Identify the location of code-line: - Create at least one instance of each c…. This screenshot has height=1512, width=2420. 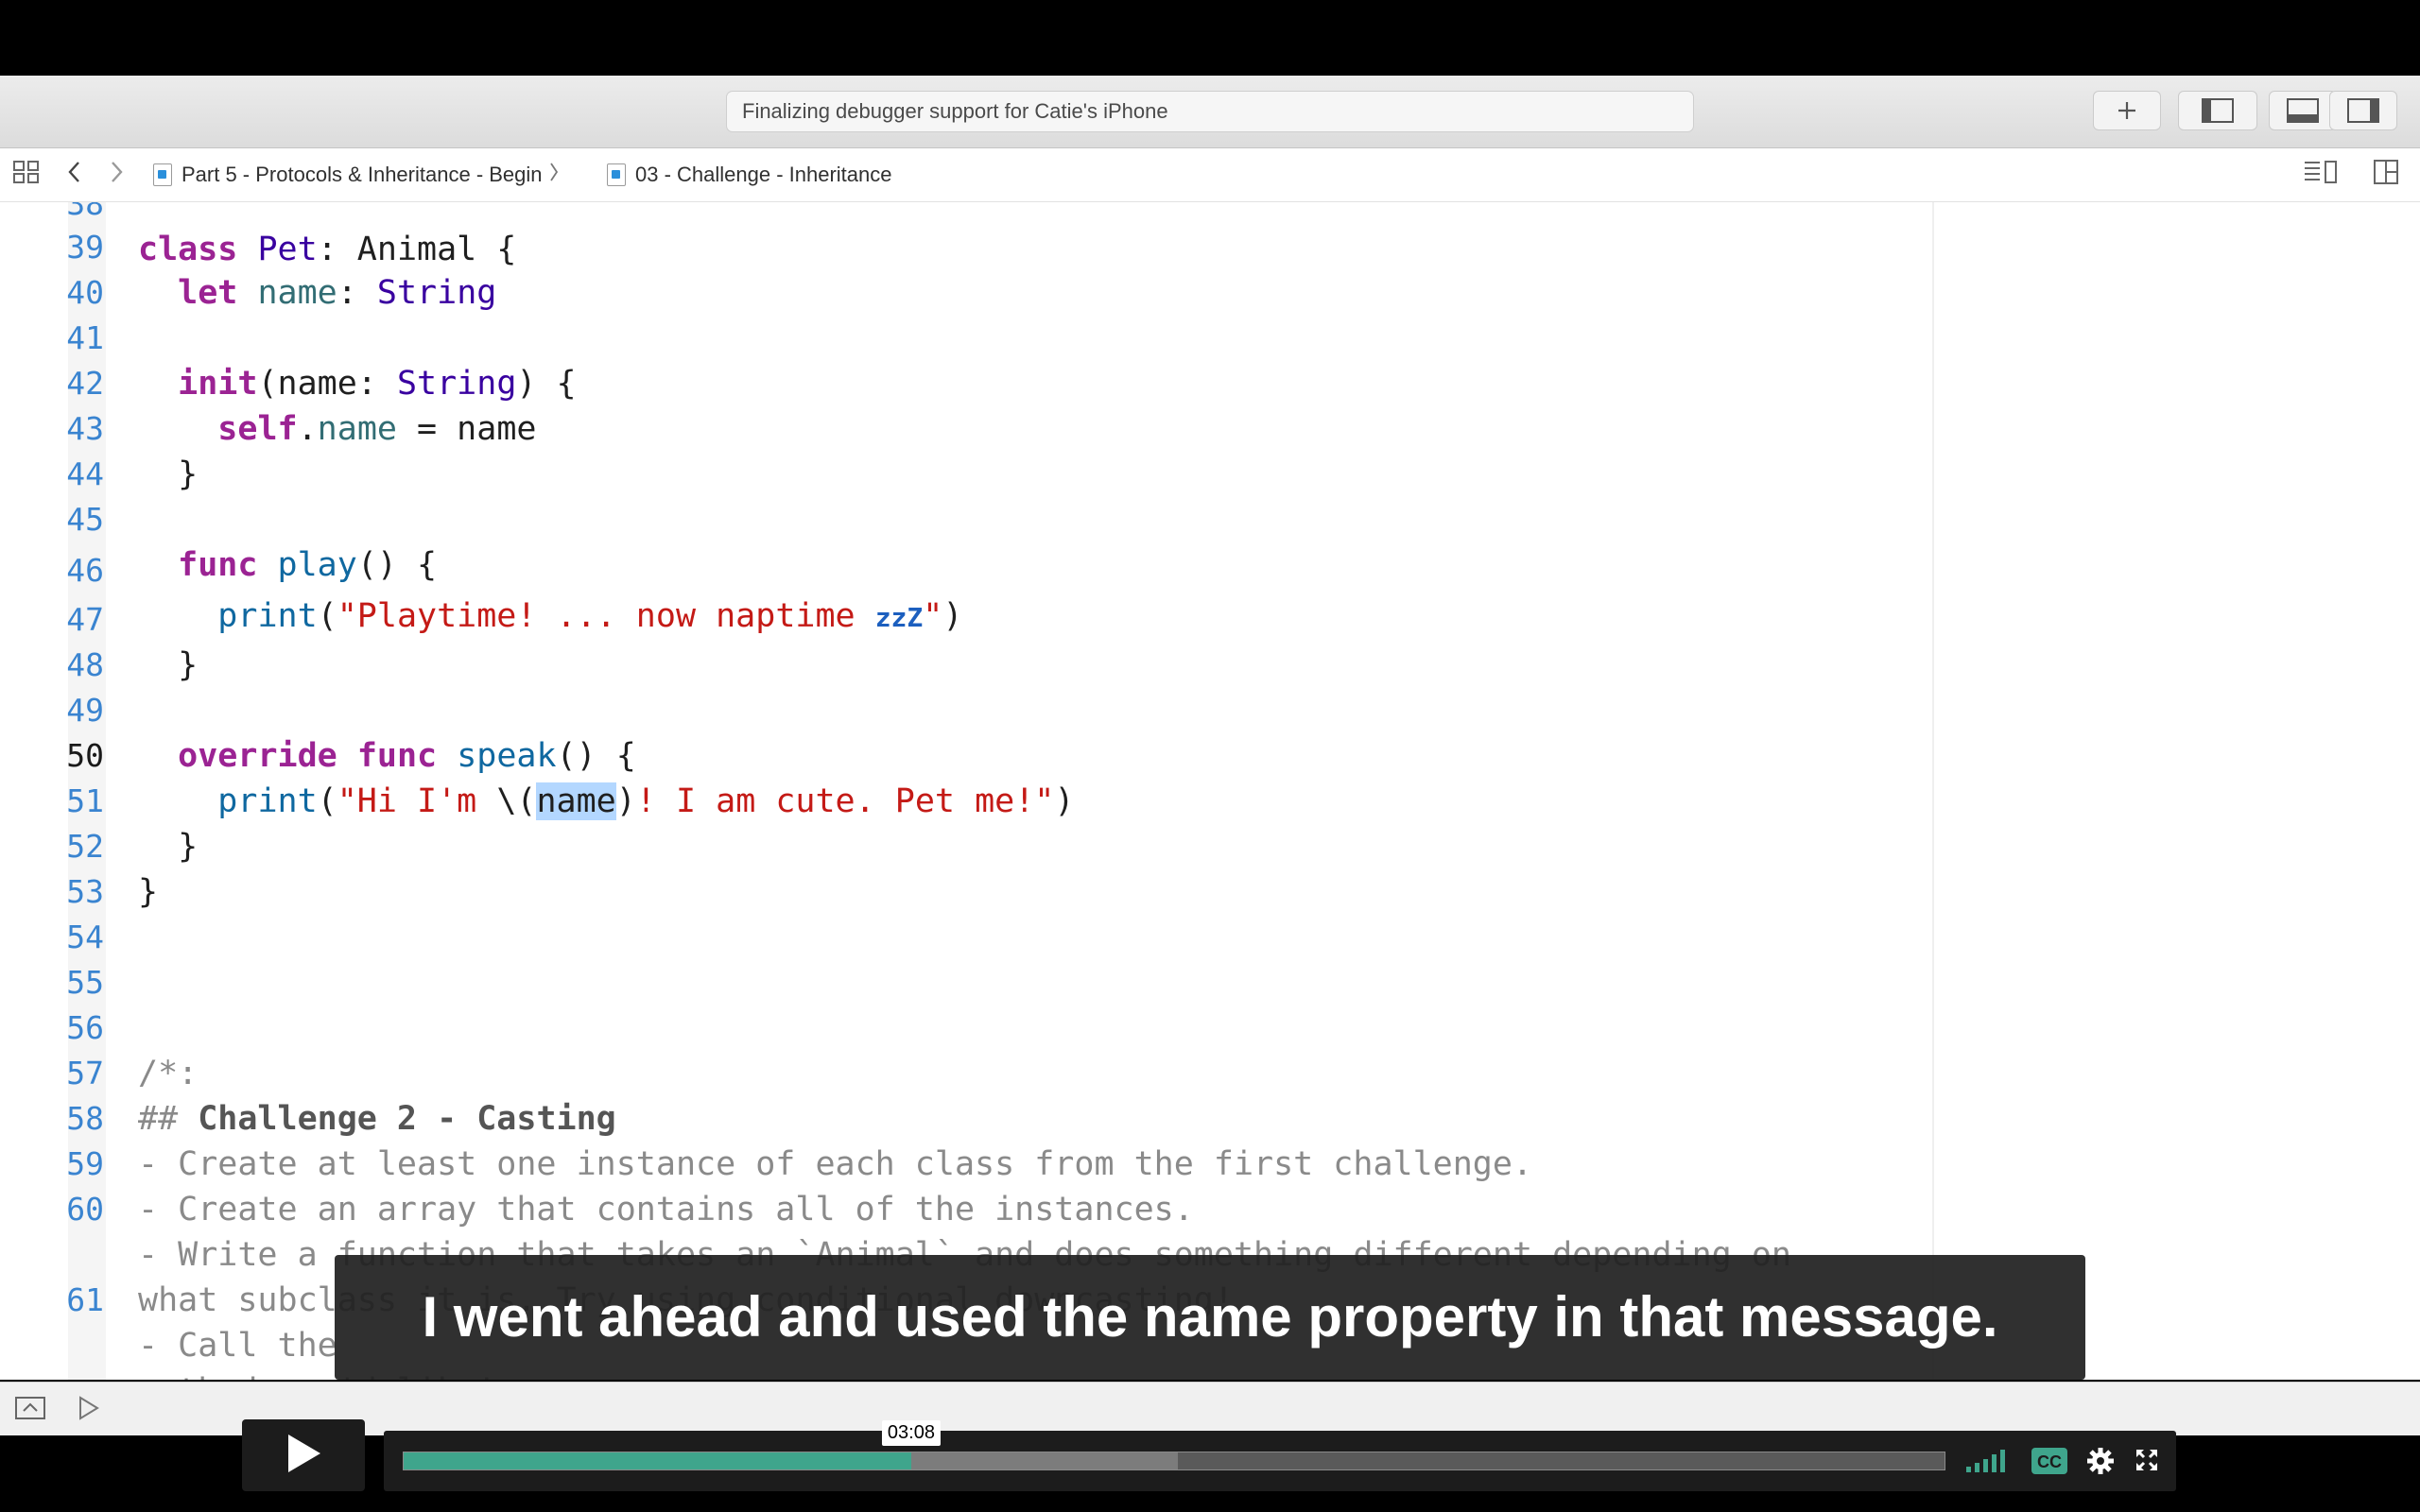
(835, 1164).